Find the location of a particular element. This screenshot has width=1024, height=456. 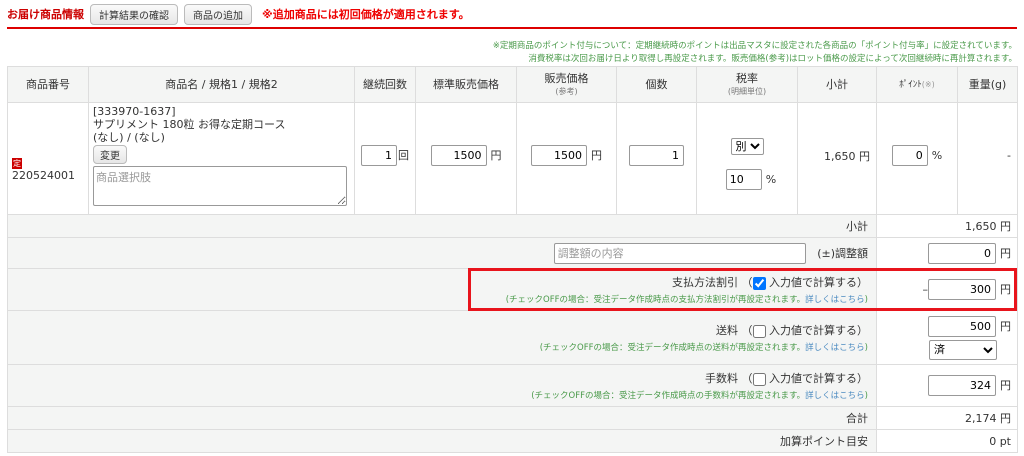

total-row: 合計 2,174 円 is located at coordinates (512, 418).